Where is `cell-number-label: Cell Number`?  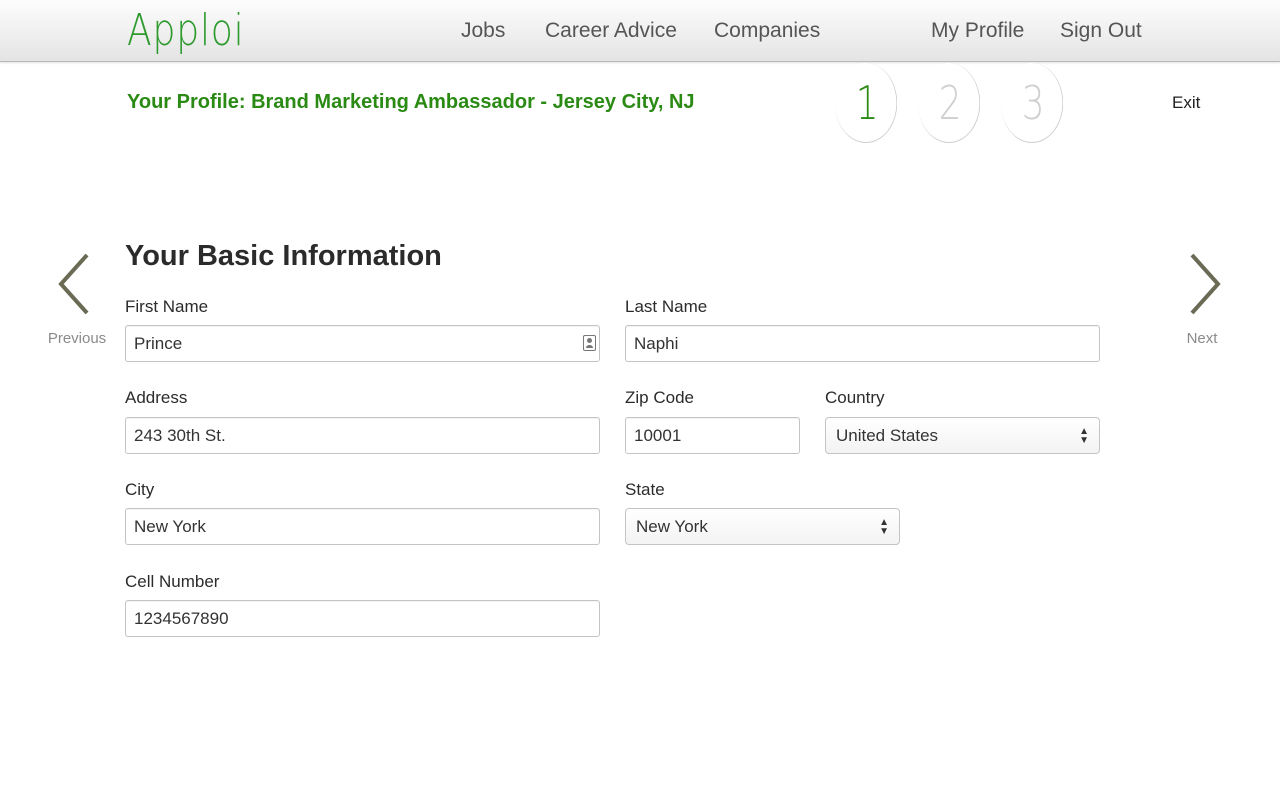 cell-number-label: Cell Number is located at coordinates (172, 581).